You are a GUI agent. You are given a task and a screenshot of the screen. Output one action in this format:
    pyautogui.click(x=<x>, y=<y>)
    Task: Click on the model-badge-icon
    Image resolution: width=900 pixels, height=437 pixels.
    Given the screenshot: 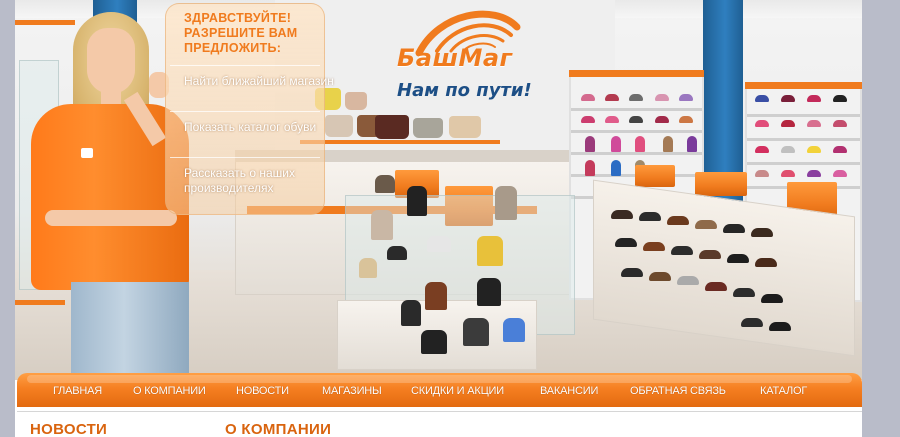 What is the action you would take?
    pyautogui.click(x=87, y=153)
    